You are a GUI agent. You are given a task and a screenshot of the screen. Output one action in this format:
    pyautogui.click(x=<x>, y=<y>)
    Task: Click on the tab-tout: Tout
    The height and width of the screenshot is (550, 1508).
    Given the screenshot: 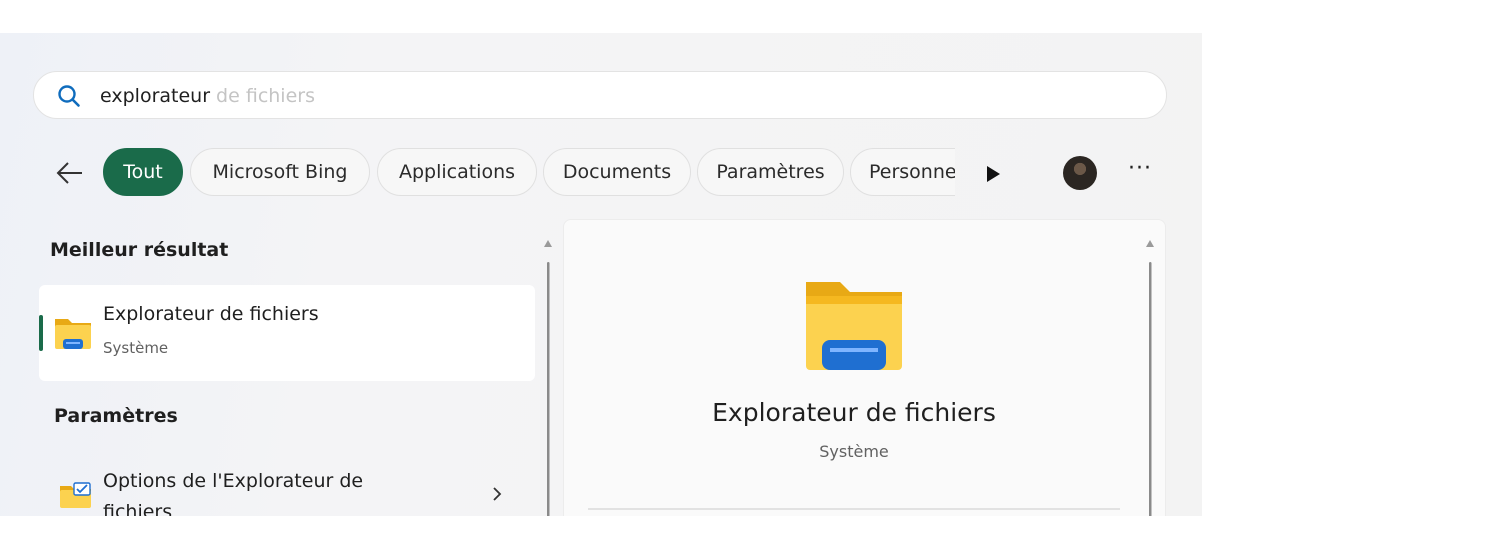 What is the action you would take?
    pyautogui.click(x=143, y=172)
    